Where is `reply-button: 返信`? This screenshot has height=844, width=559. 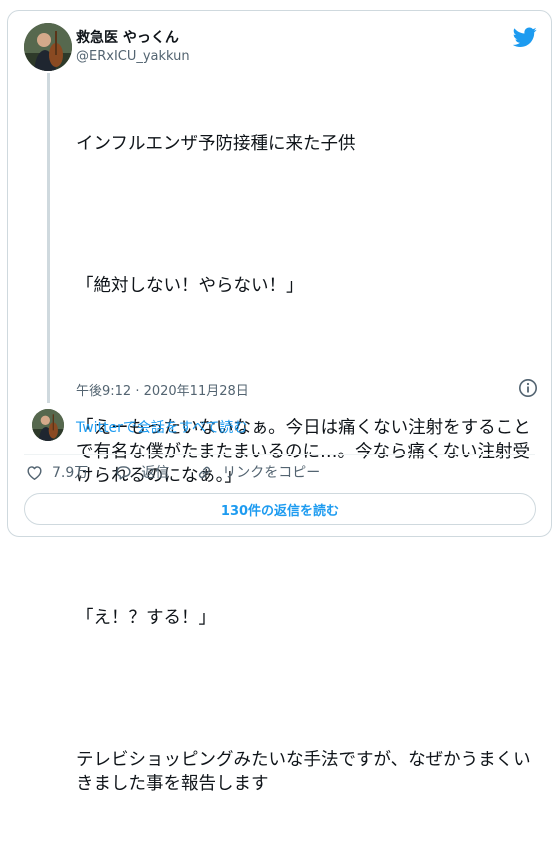
reply-button: 返信 is located at coordinates (141, 472).